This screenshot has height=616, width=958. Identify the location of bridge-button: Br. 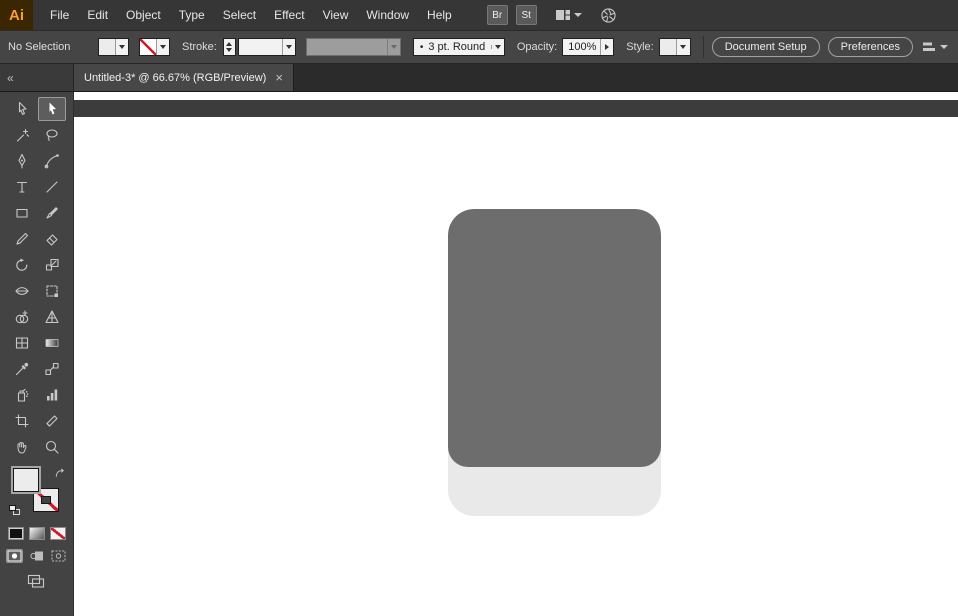
(497, 15).